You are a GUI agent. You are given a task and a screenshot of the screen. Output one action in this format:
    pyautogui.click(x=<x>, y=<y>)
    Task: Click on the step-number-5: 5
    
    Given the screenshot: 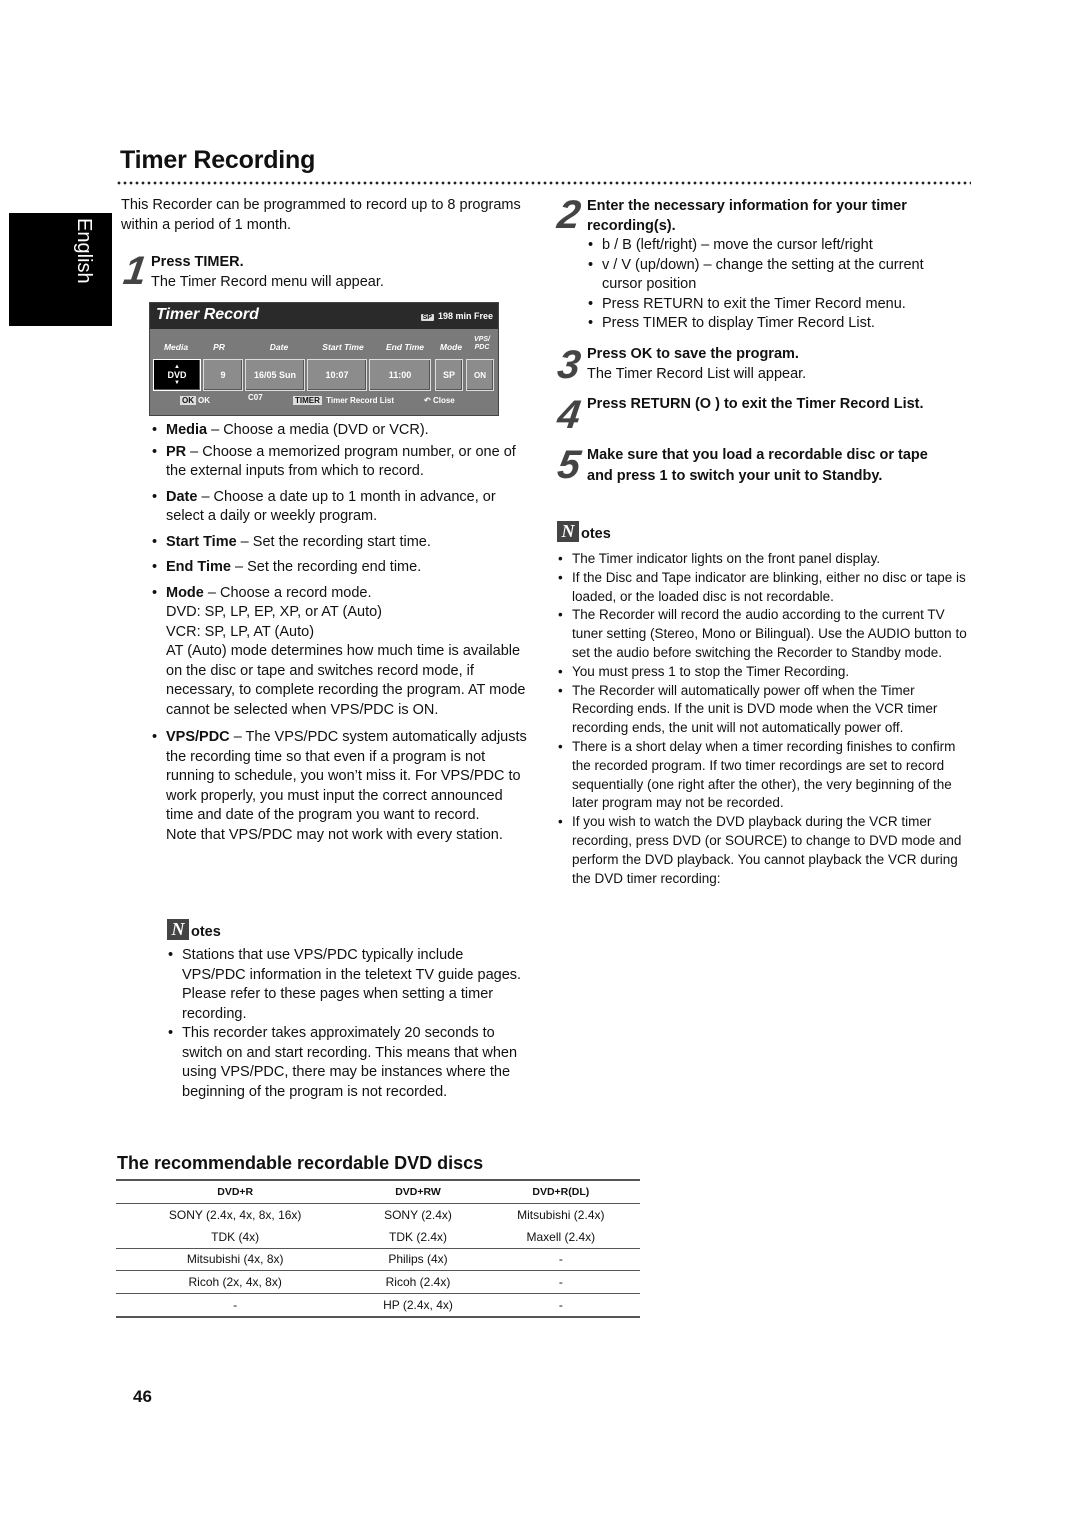 What is the action you would take?
    pyautogui.click(x=569, y=465)
    